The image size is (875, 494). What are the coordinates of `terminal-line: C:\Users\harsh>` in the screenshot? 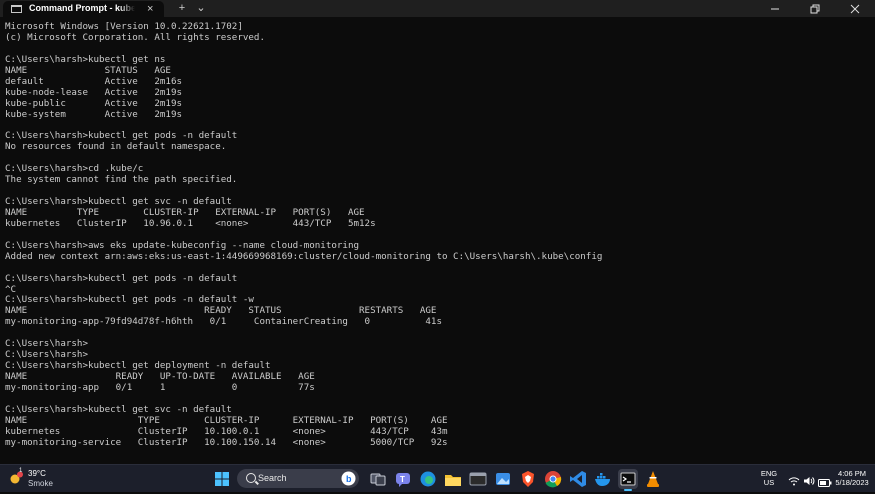 It's located at (46, 344).